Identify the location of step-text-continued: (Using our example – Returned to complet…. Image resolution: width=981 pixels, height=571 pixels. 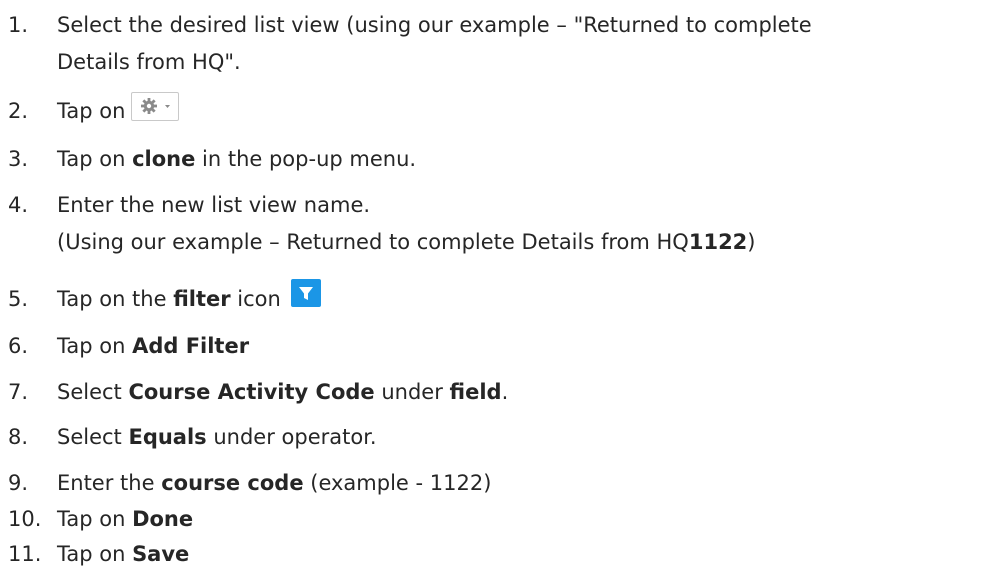
(373, 242).